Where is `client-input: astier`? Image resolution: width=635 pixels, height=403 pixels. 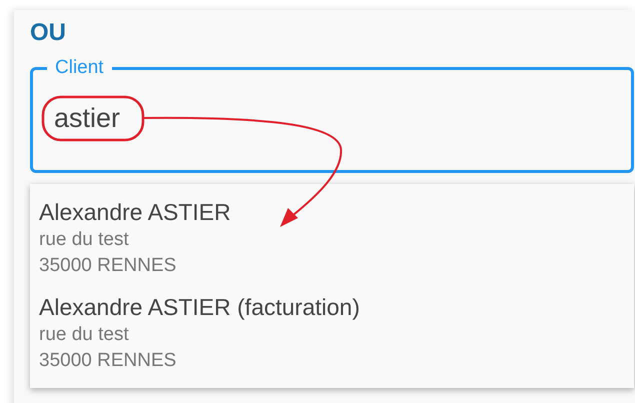 client-input: astier is located at coordinates (249, 118).